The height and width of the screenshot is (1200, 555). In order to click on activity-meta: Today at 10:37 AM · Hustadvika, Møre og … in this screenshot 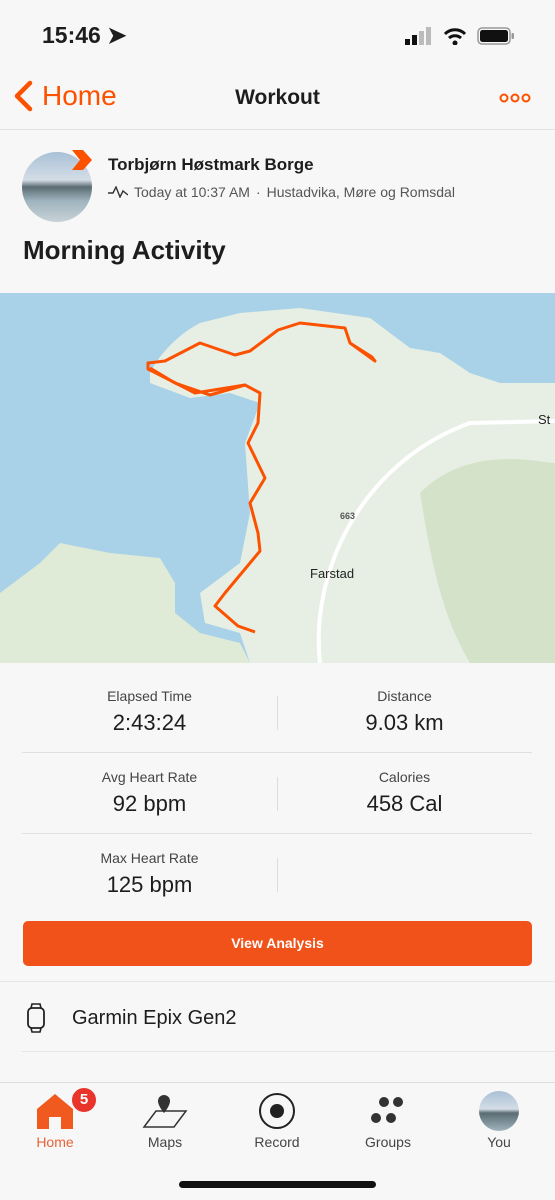, I will do `click(281, 192)`.